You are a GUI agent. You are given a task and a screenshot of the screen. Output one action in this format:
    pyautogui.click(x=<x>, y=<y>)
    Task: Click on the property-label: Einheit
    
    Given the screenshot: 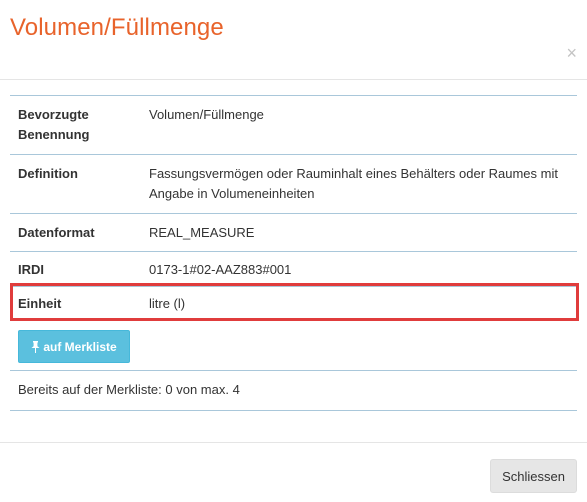 What is the action you would take?
    pyautogui.click(x=40, y=303)
    